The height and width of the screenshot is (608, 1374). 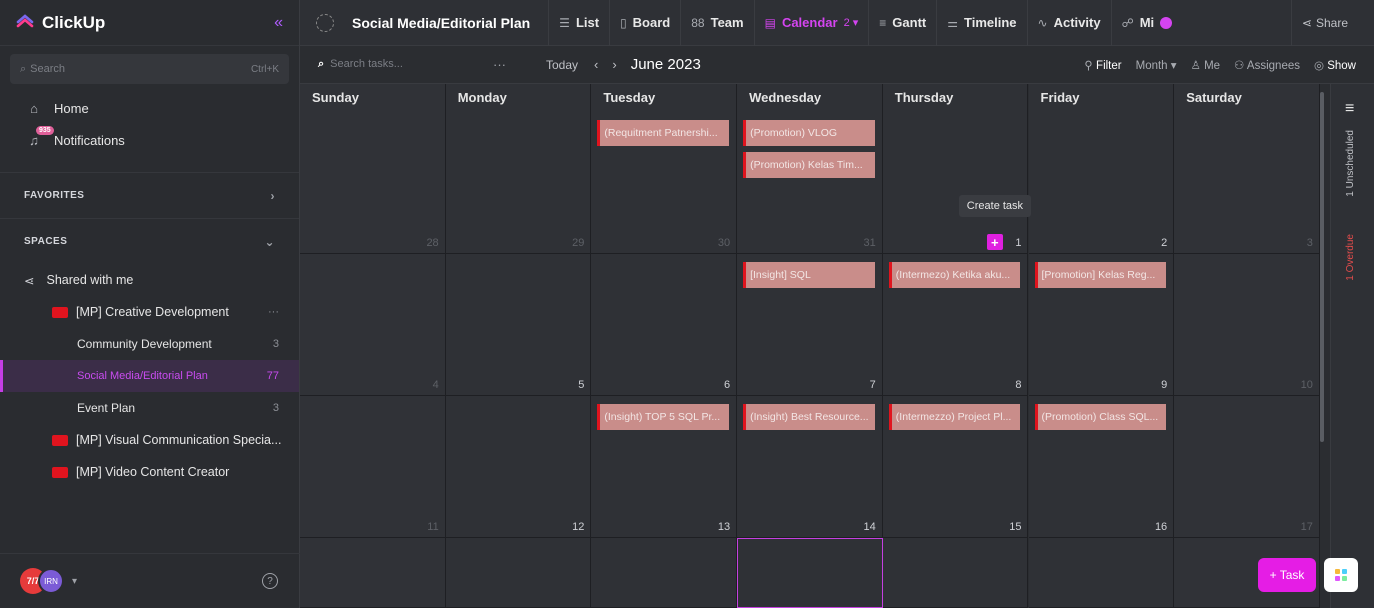 What do you see at coordinates (149, 195) in the screenshot?
I see `favorites-section: FAVORITES ›` at bounding box center [149, 195].